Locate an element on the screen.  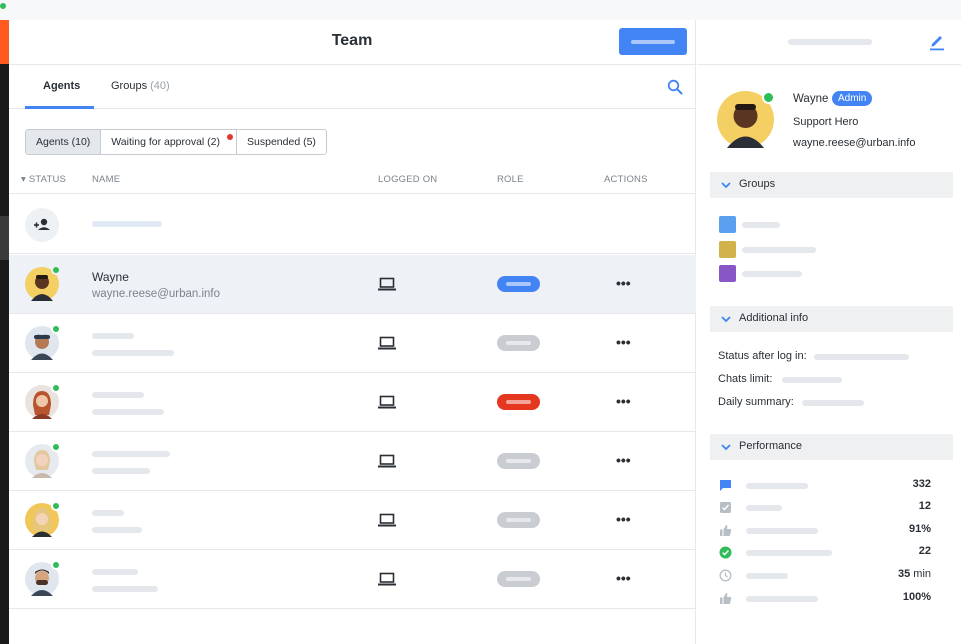
profile-name: Wayne is located at coordinates (811, 99).